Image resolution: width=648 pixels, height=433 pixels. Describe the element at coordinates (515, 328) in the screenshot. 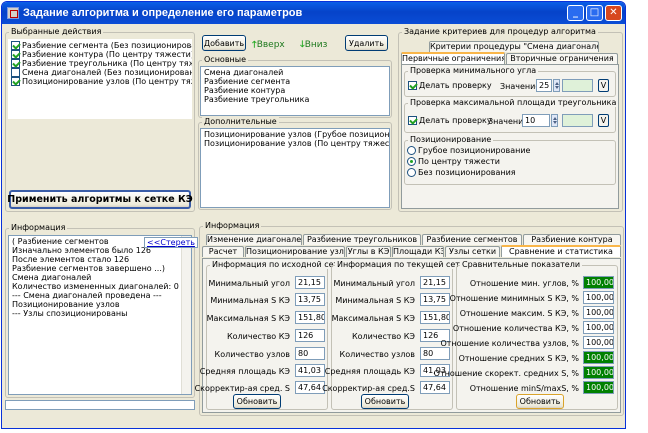

I see `field-label: Отношение количества КЭ, %` at that location.